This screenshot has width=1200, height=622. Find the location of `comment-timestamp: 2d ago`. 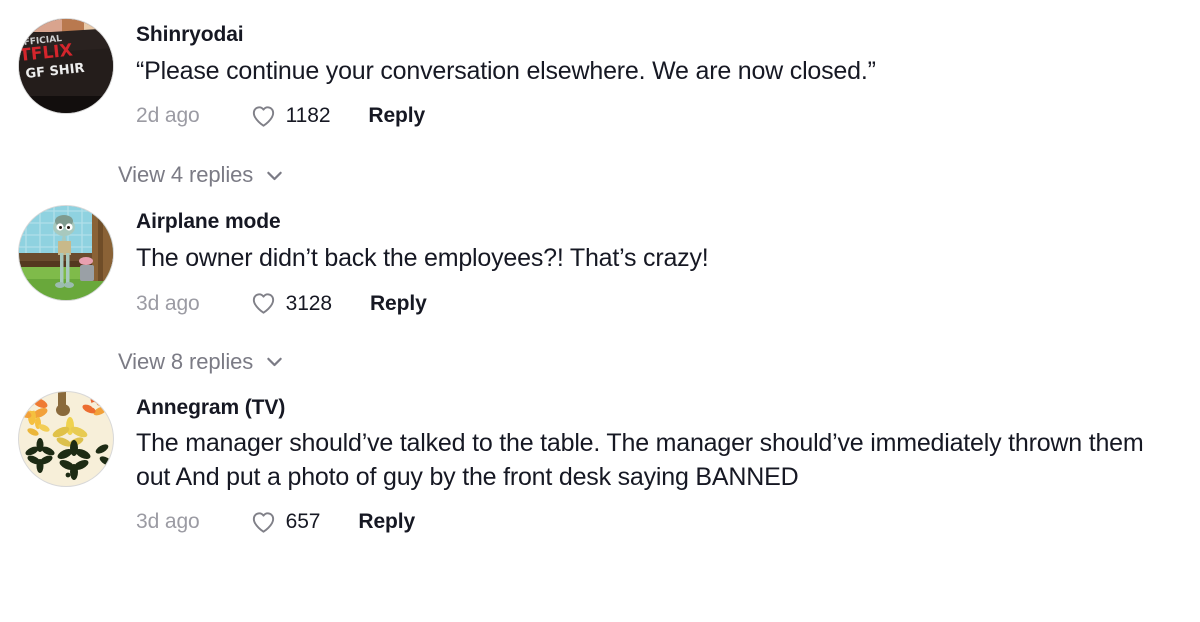

comment-timestamp: 2d ago is located at coordinates (168, 116).